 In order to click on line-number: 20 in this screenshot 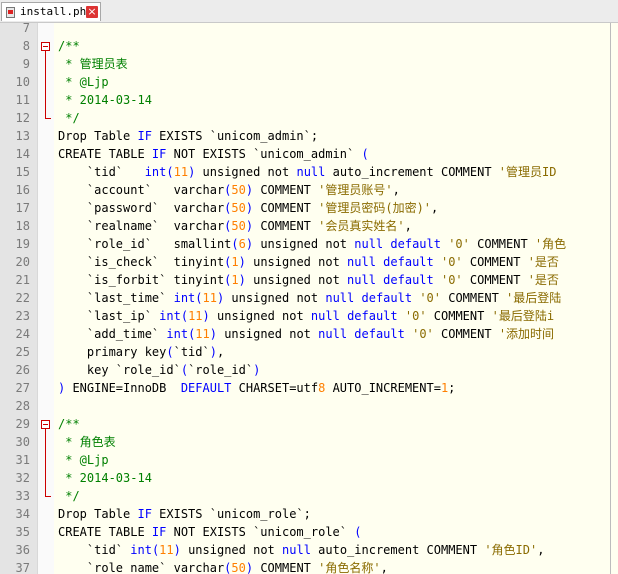, I will do `click(22, 262)`.